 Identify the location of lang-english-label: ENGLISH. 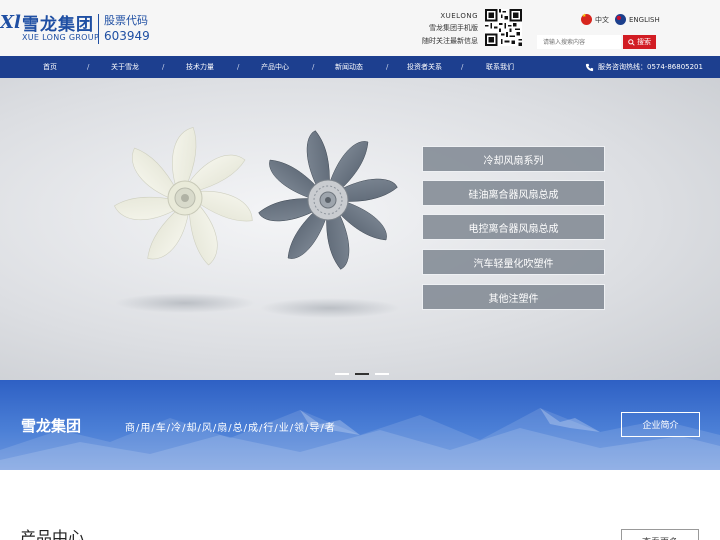
(644, 19).